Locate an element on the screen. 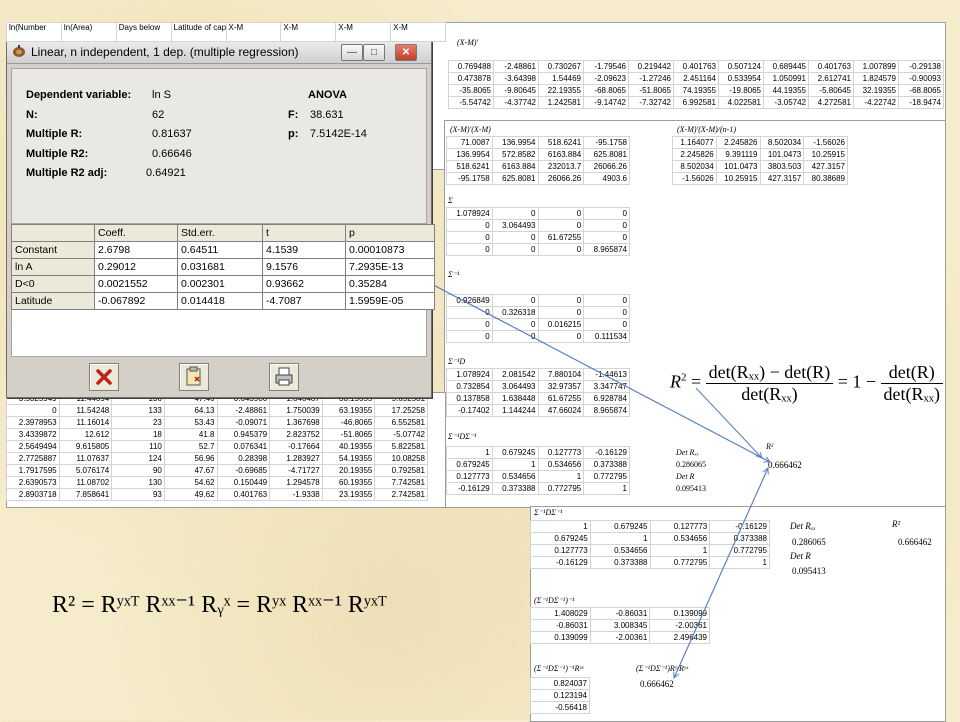 The width and height of the screenshot is (960, 722). cell: 2.5649494 is located at coordinates (33, 446).